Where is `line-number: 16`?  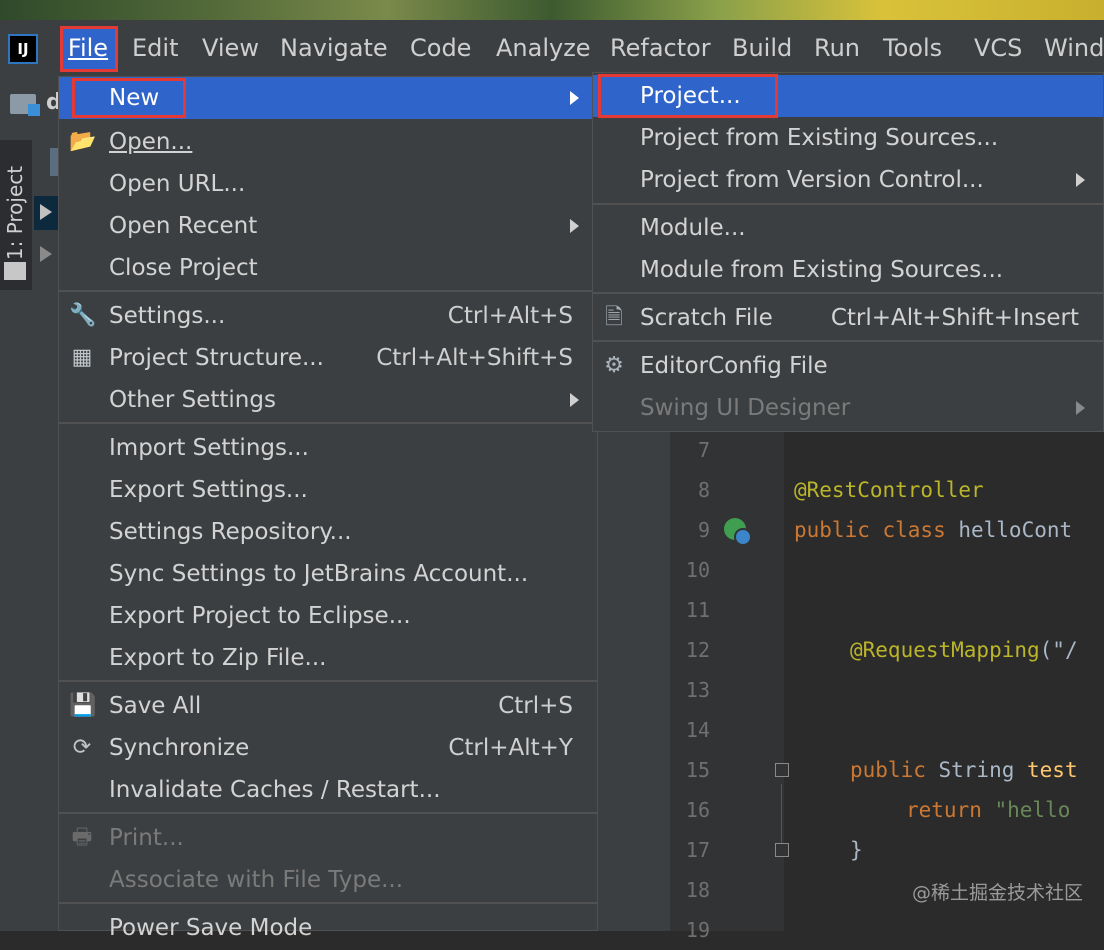
line-number: 16 is located at coordinates (697, 810).